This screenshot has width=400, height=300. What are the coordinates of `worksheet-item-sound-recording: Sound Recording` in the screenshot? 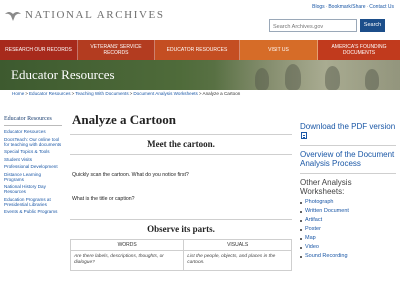 It's located at (348, 256).